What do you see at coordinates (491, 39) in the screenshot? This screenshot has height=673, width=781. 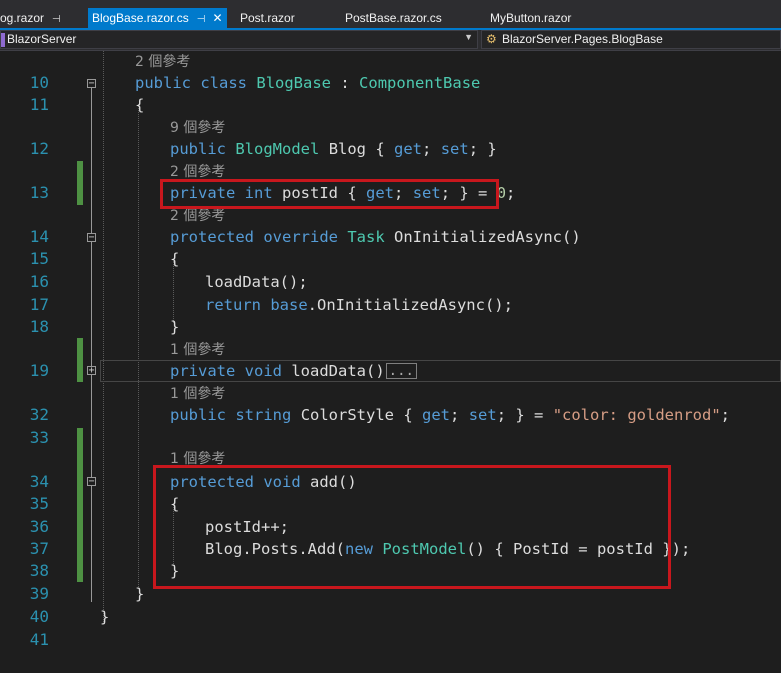 I see `class-icon: ⚙` at bounding box center [491, 39].